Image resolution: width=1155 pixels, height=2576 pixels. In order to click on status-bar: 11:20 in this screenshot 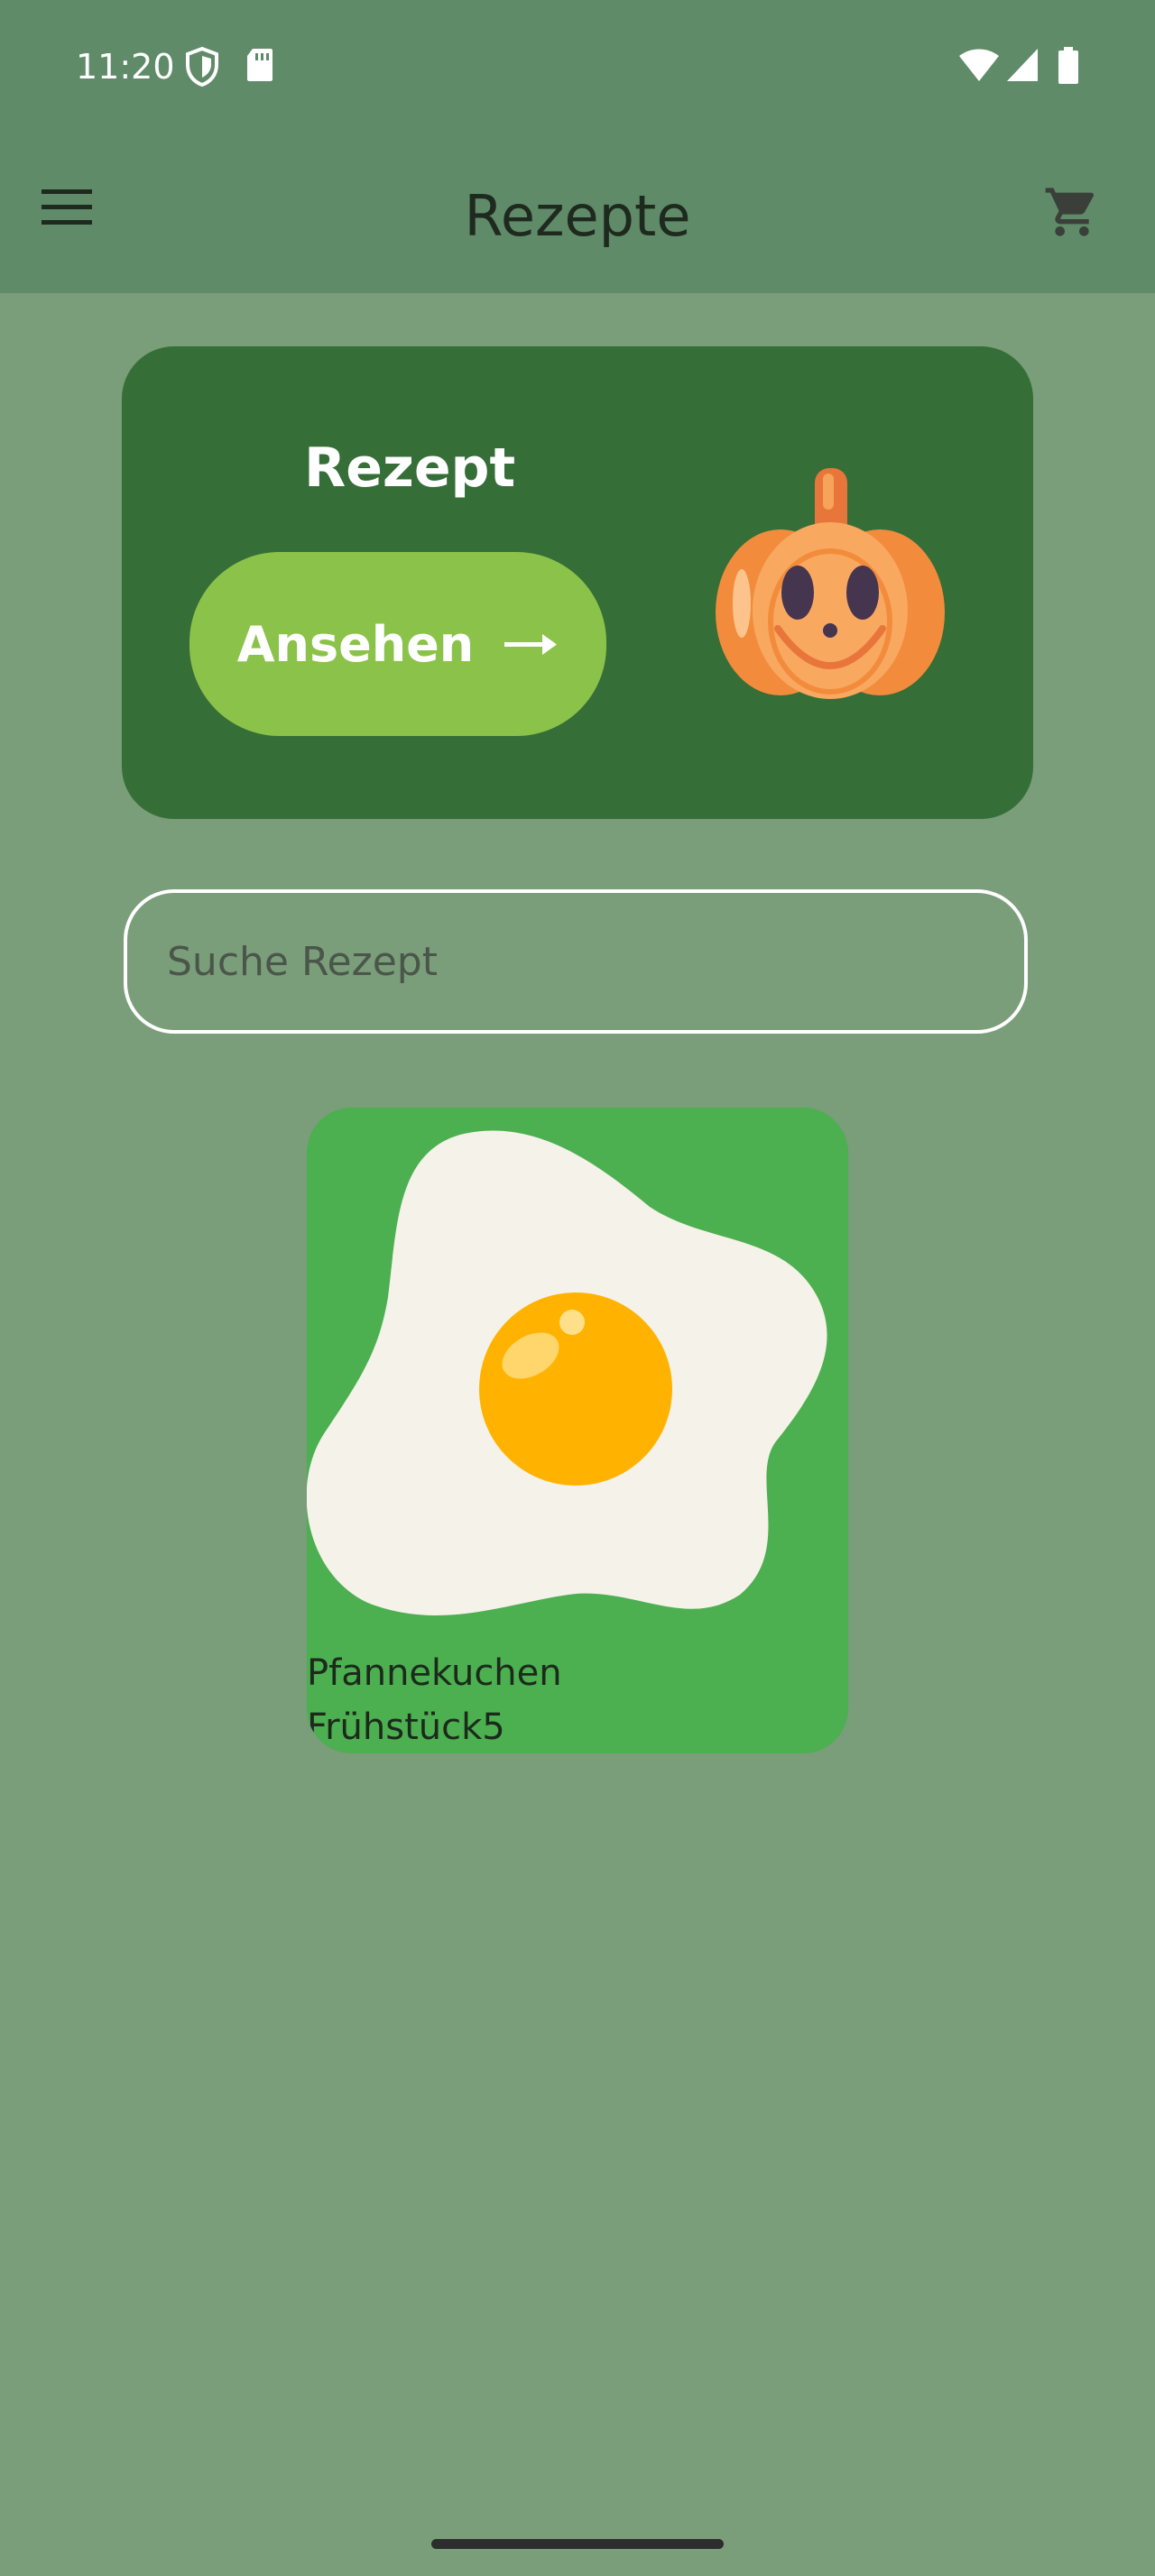, I will do `click(577, 70)`.